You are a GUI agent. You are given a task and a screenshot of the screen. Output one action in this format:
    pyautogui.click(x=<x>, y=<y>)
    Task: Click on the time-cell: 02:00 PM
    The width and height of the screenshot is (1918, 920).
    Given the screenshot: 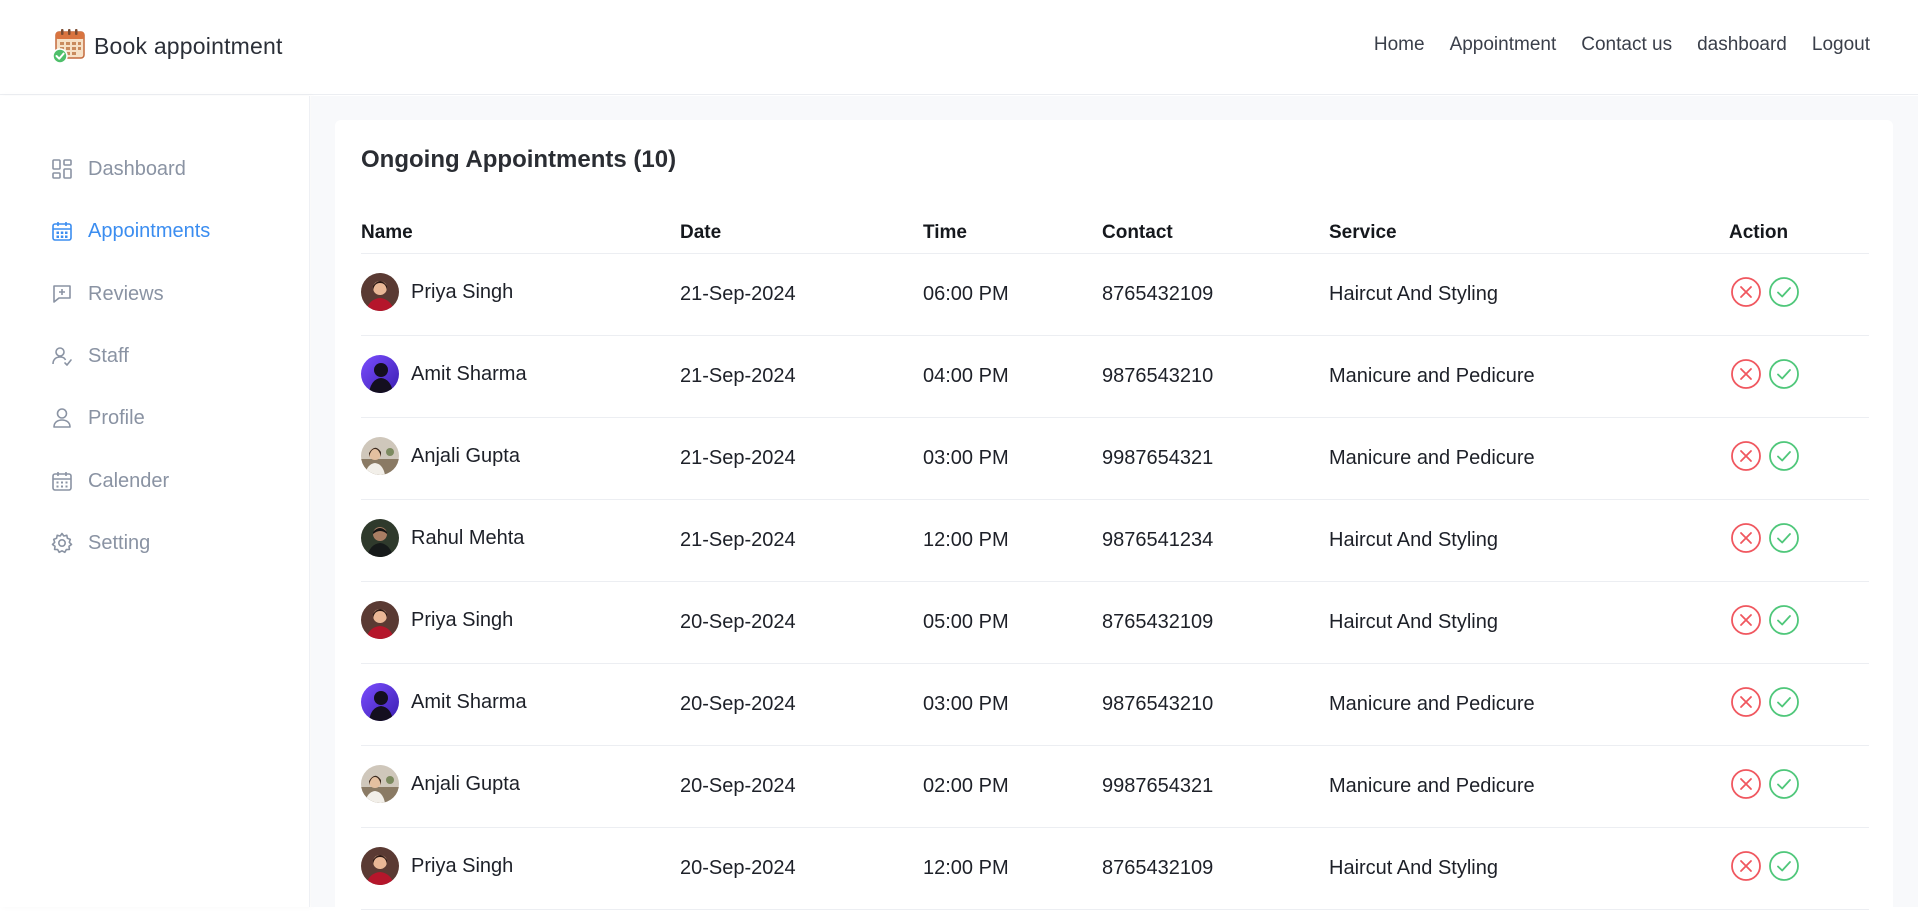 What is the action you would take?
    pyautogui.click(x=966, y=786)
    